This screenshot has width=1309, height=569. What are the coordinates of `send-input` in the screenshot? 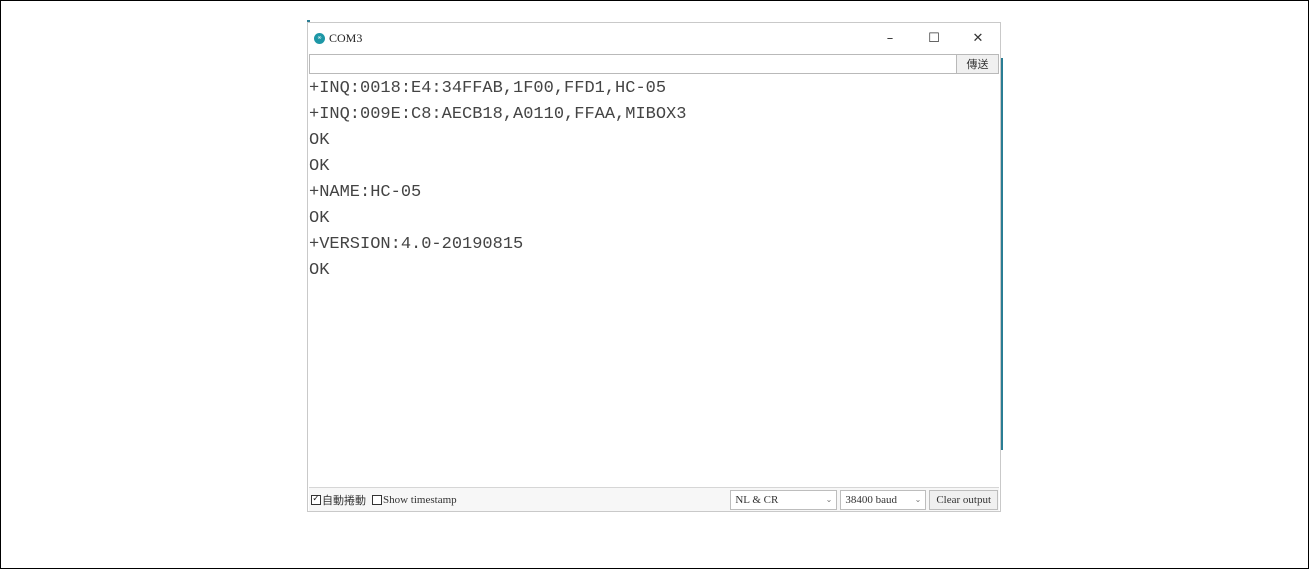 It's located at (633, 64).